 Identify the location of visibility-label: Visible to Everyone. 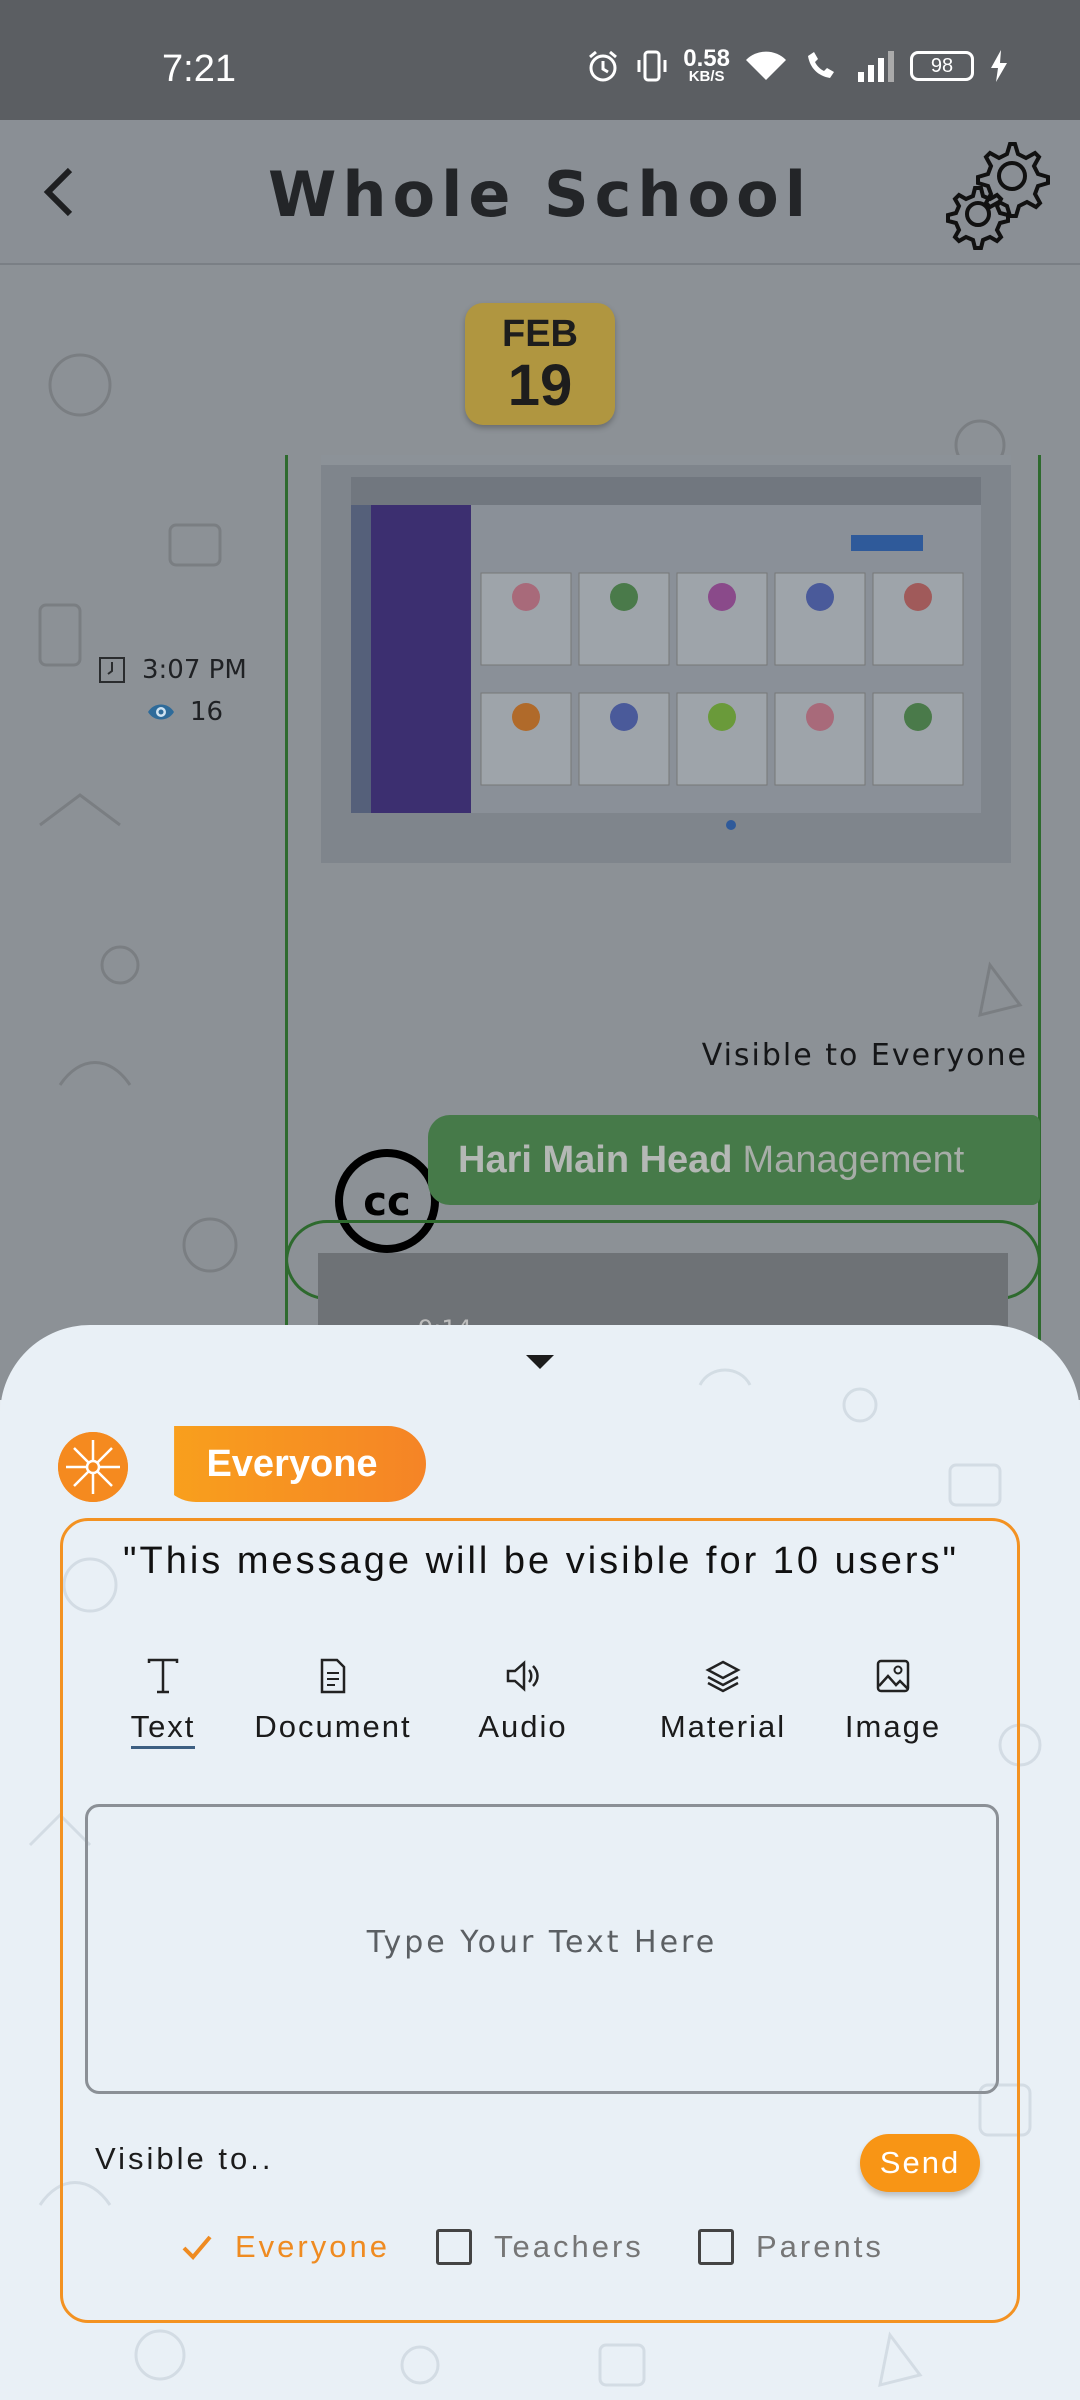
(864, 1055).